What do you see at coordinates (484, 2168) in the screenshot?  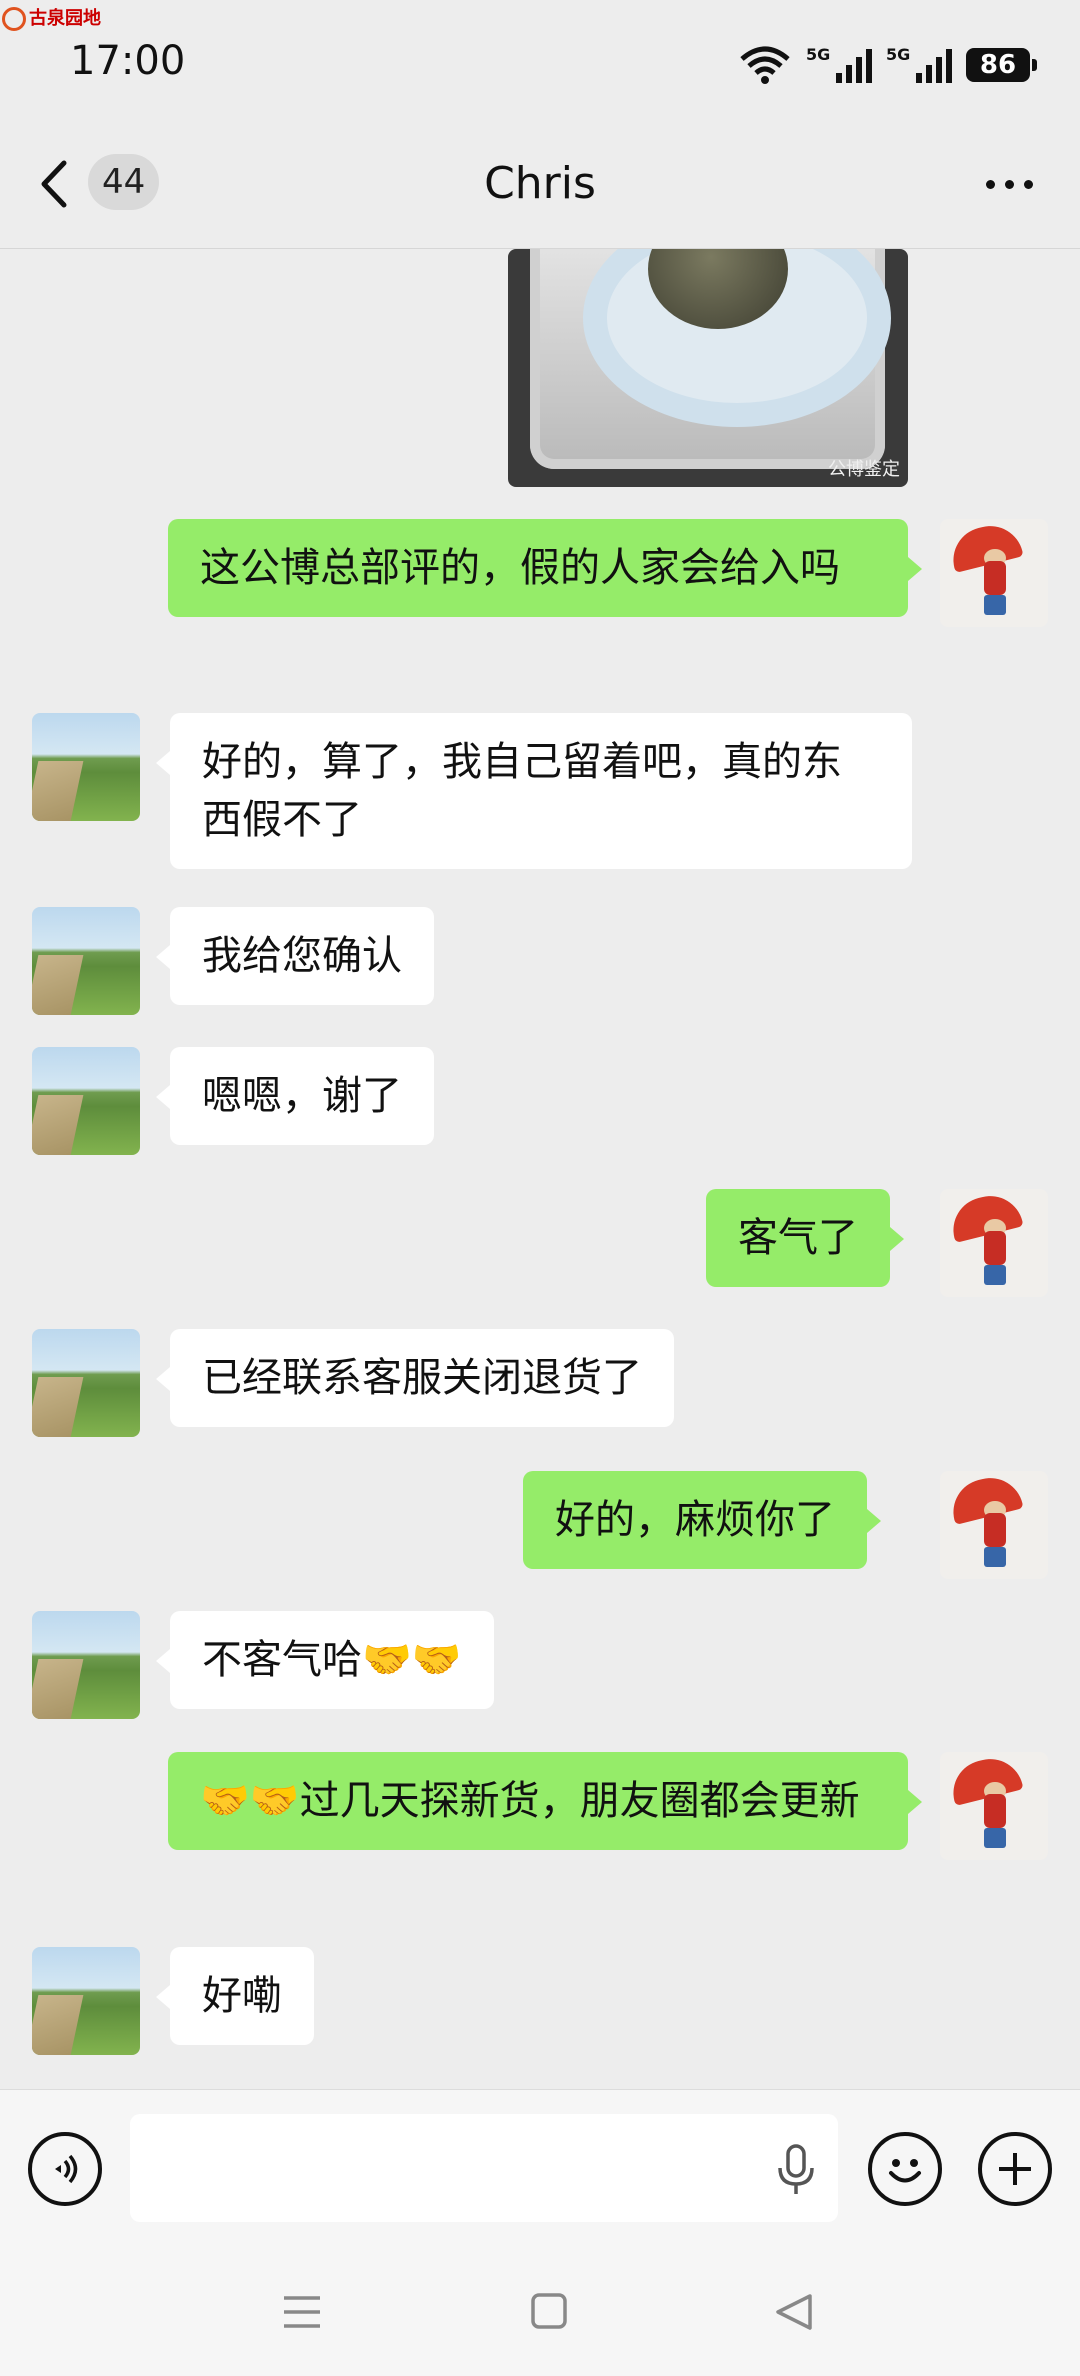 I see `message-input` at bounding box center [484, 2168].